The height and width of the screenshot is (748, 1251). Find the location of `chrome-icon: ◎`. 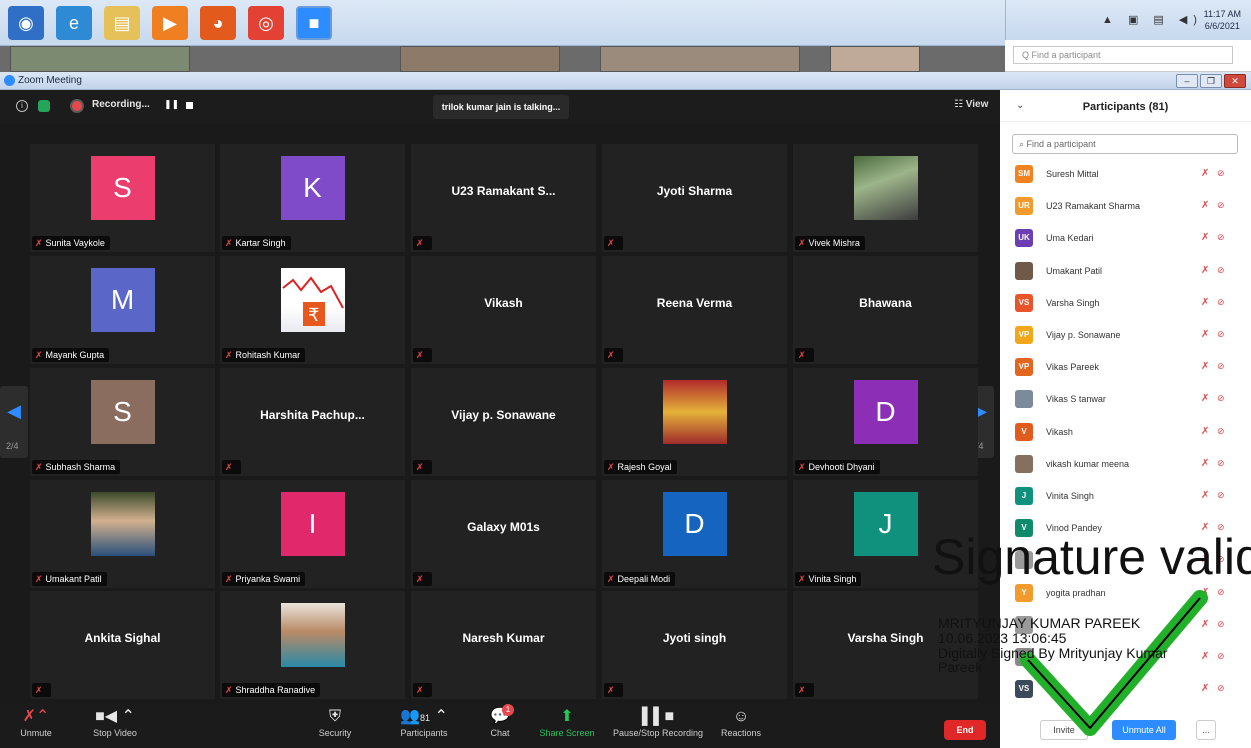

chrome-icon: ◎ is located at coordinates (266, 23).